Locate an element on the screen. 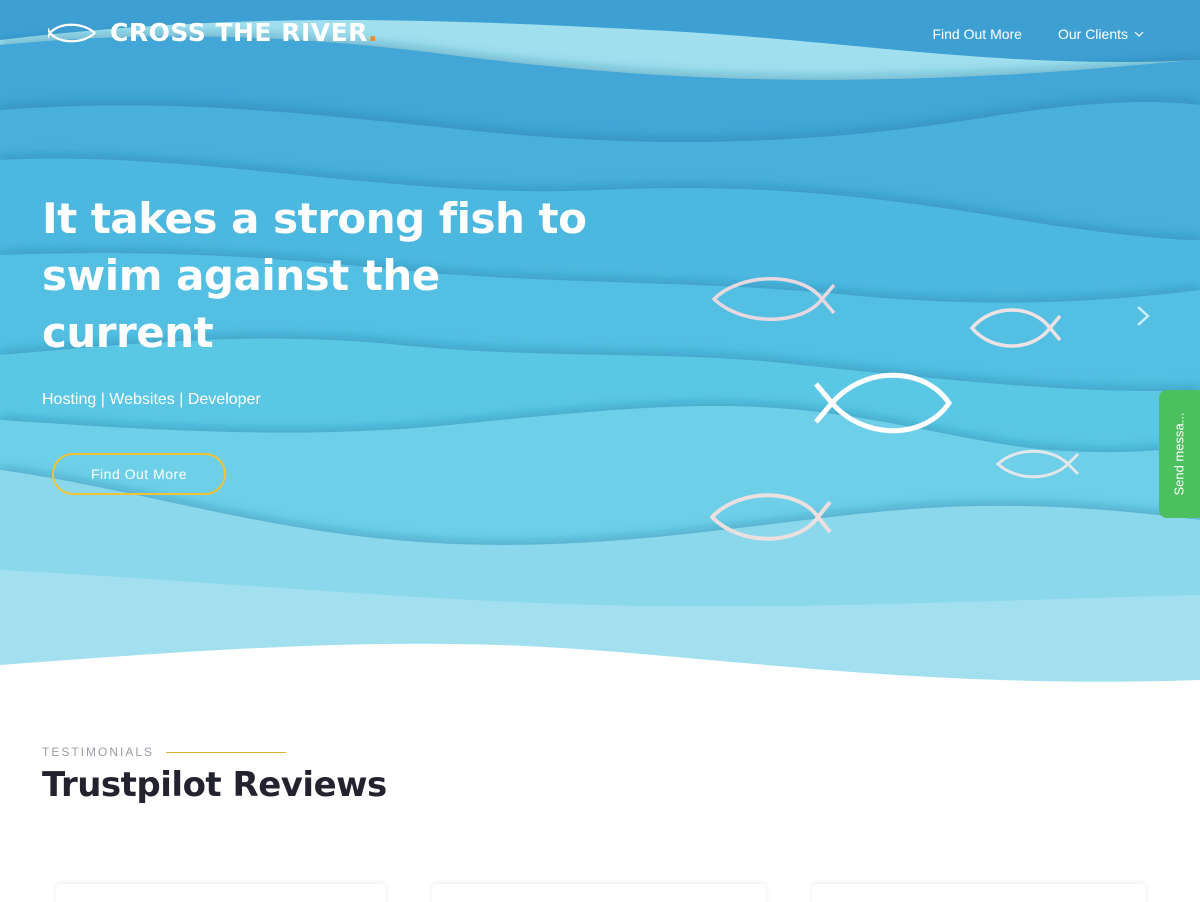 This screenshot has width=1200, height=902. hero-subline: Hosting | Websites | Developer is located at coordinates (151, 399).